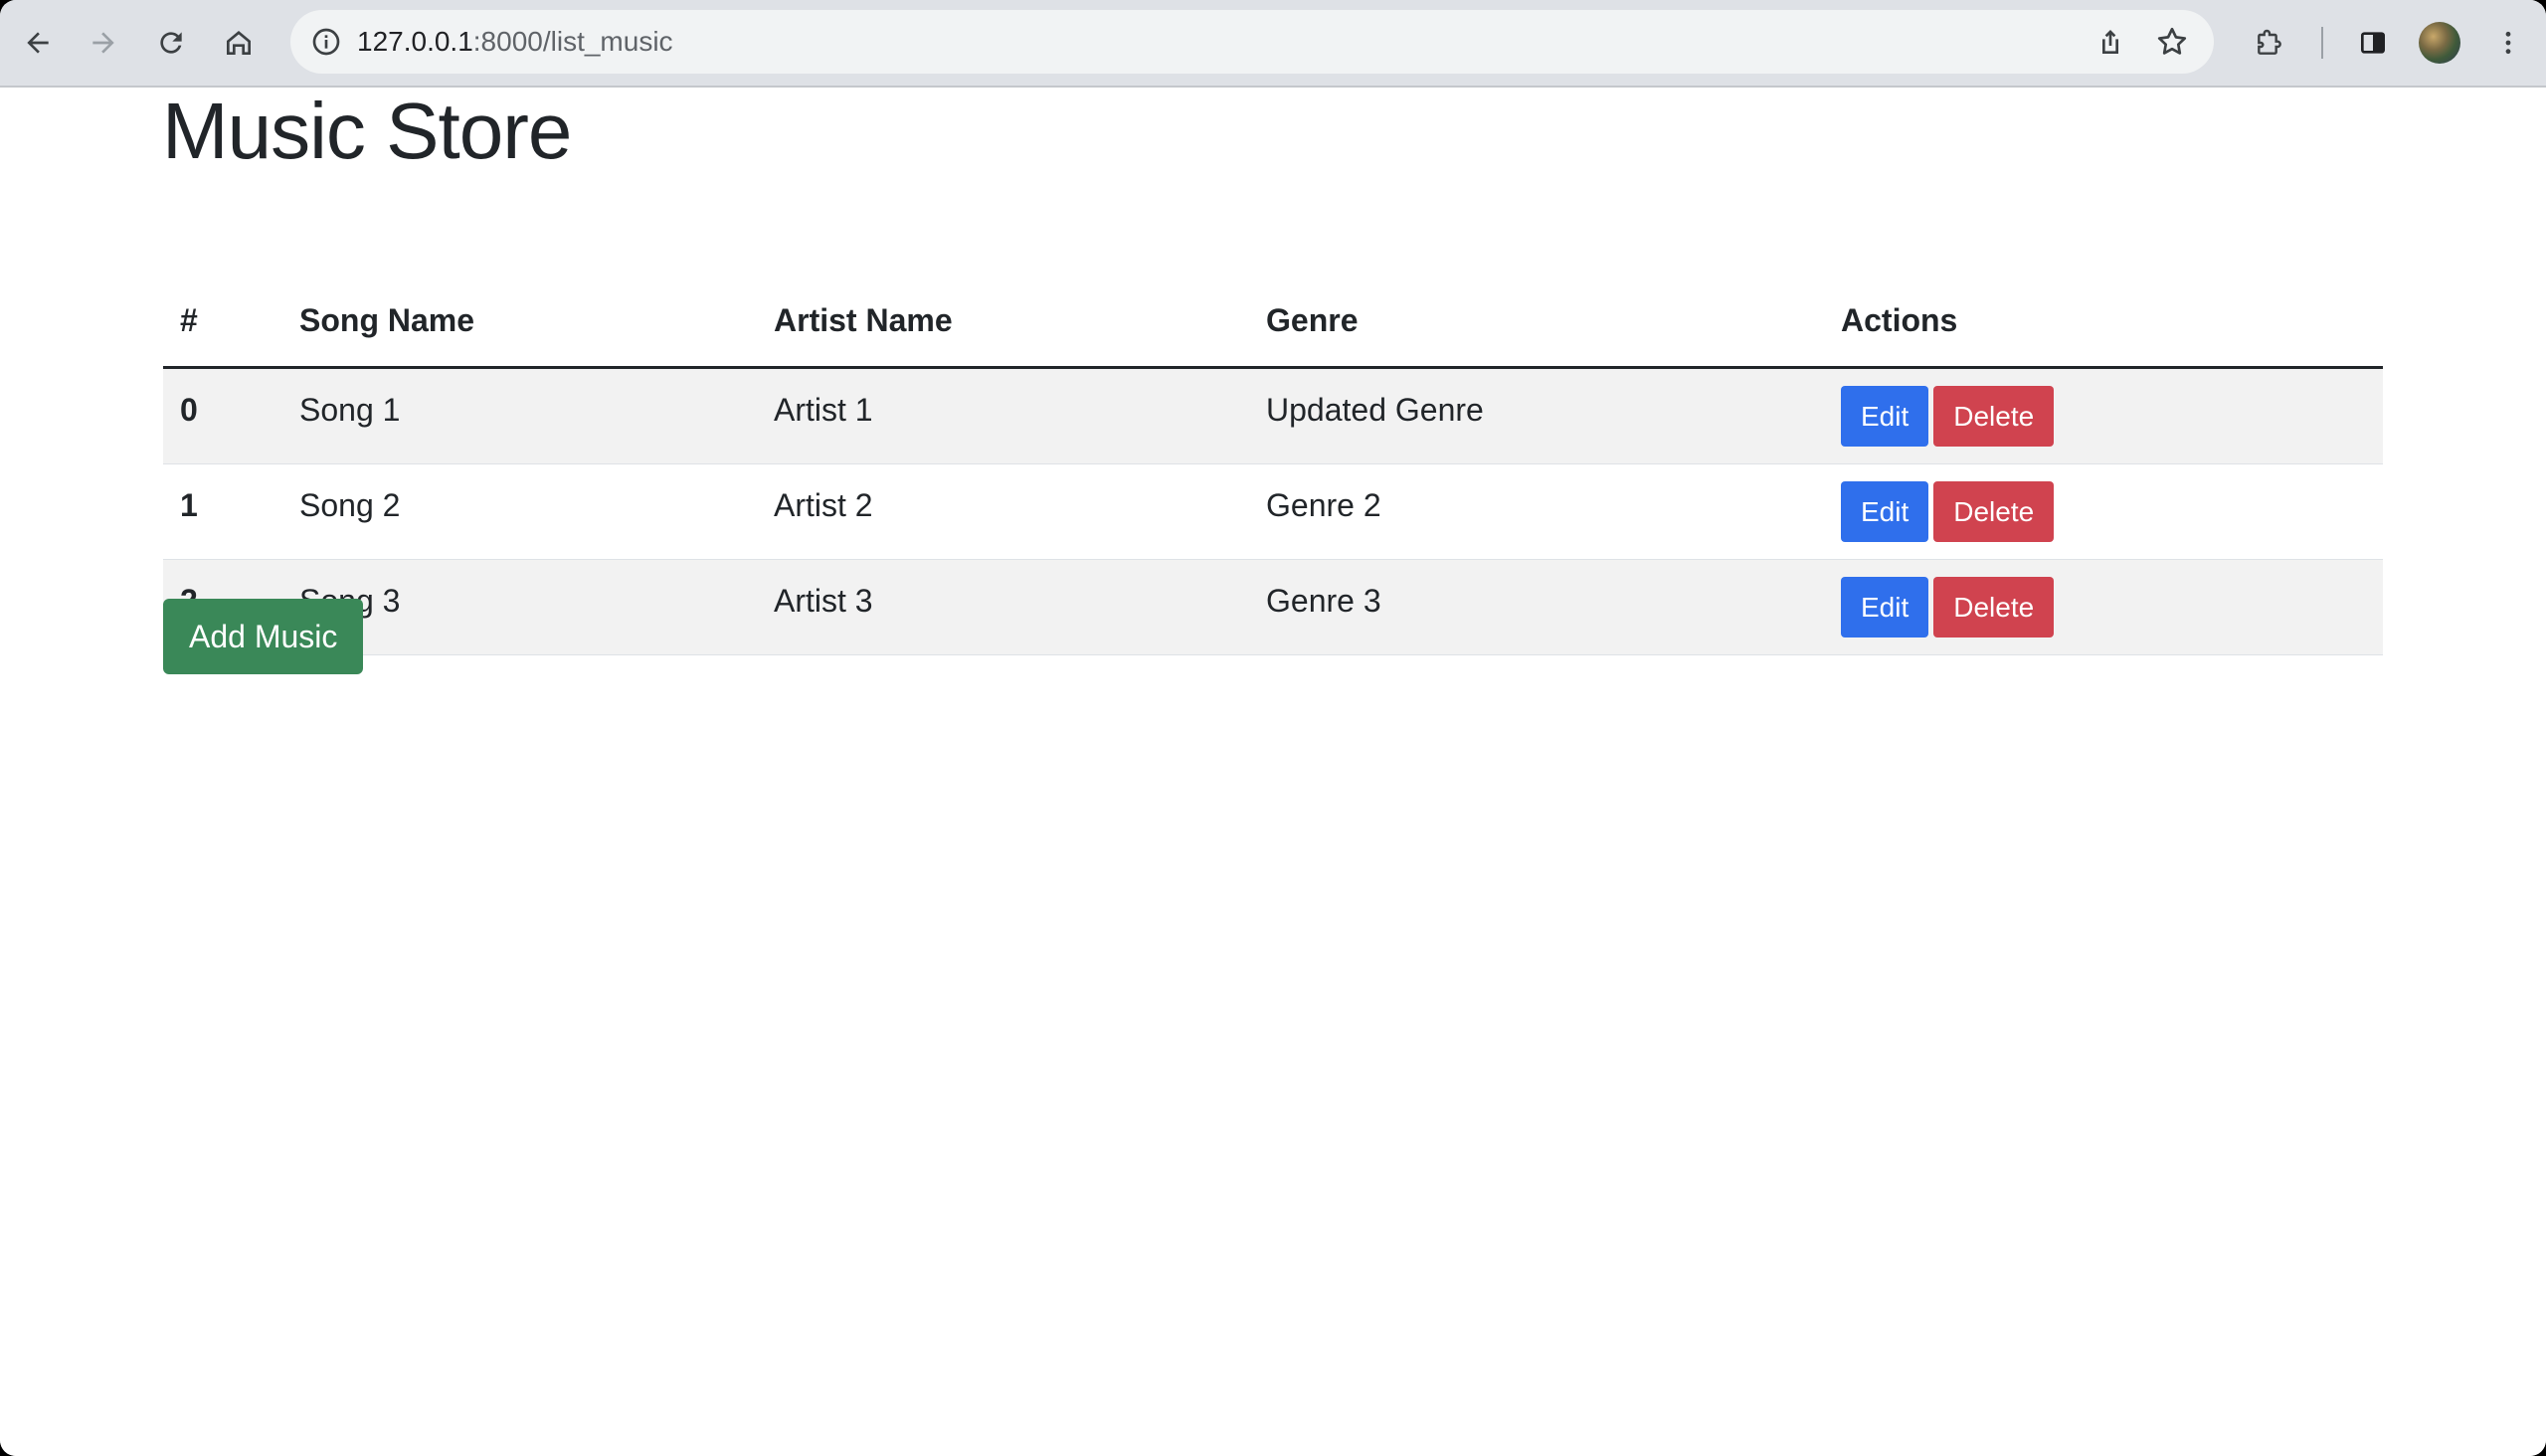  I want to click on song-name-cell: Song 2, so click(519, 511).